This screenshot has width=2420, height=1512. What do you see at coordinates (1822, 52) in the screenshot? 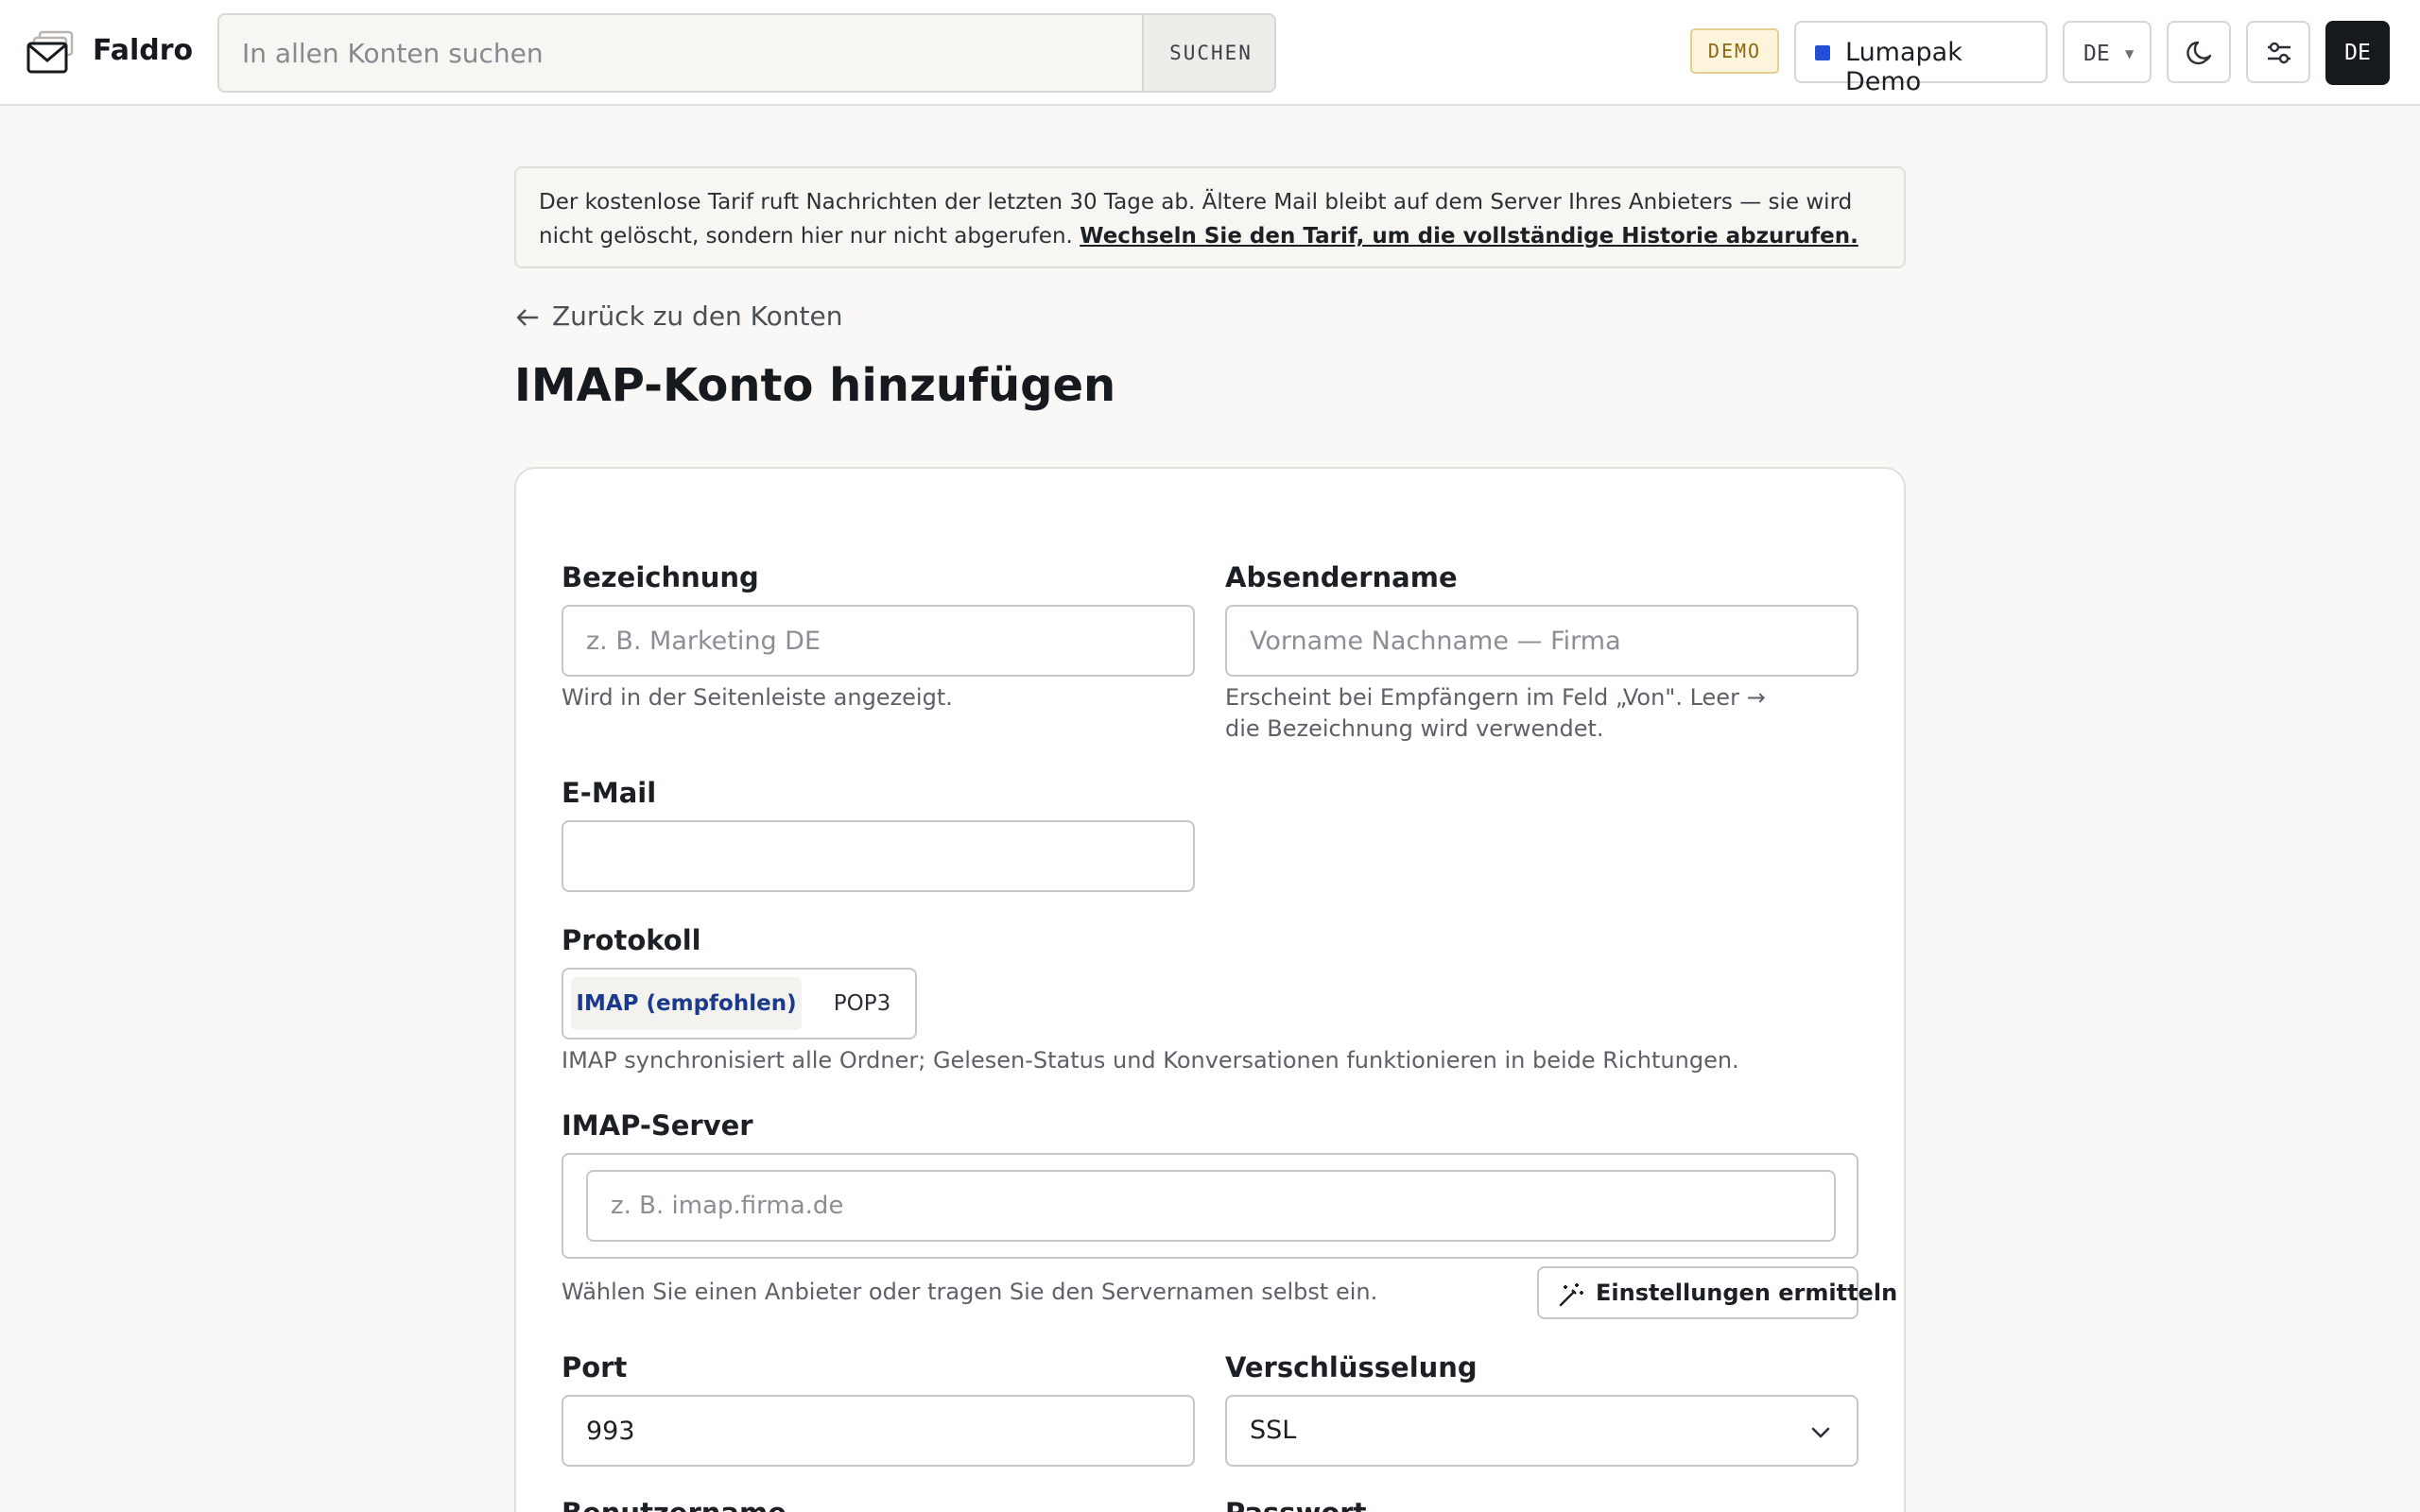
I see `account-color-dot` at bounding box center [1822, 52].